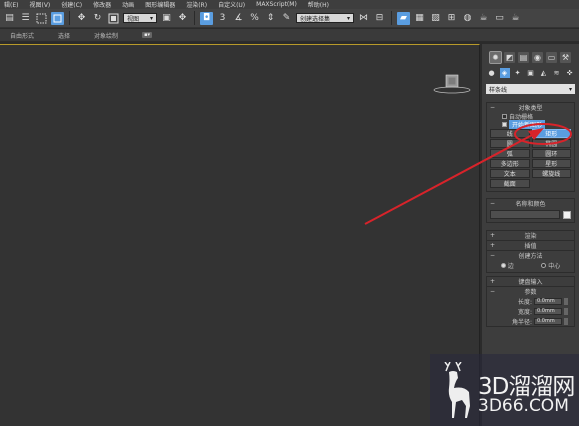 Image resolution: width=579 pixels, height=426 pixels. I want to click on name-color-header: − 名称和颜色, so click(530, 203).